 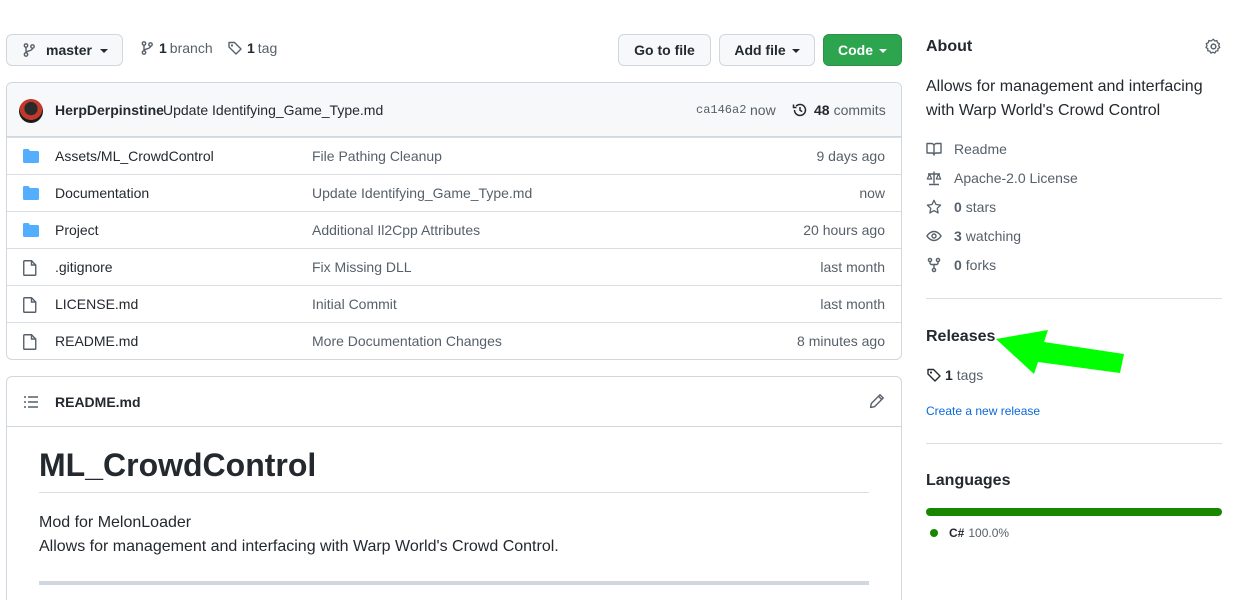 I want to click on branch-select-button: master, so click(x=64, y=50).